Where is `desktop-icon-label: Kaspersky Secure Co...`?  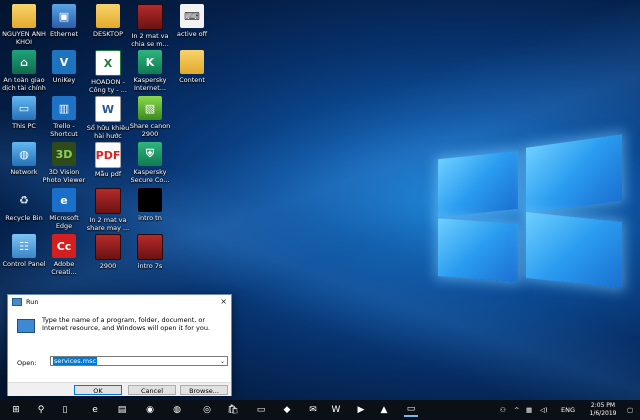 desktop-icon-label: Kaspersky Secure Co... is located at coordinates (150, 176).